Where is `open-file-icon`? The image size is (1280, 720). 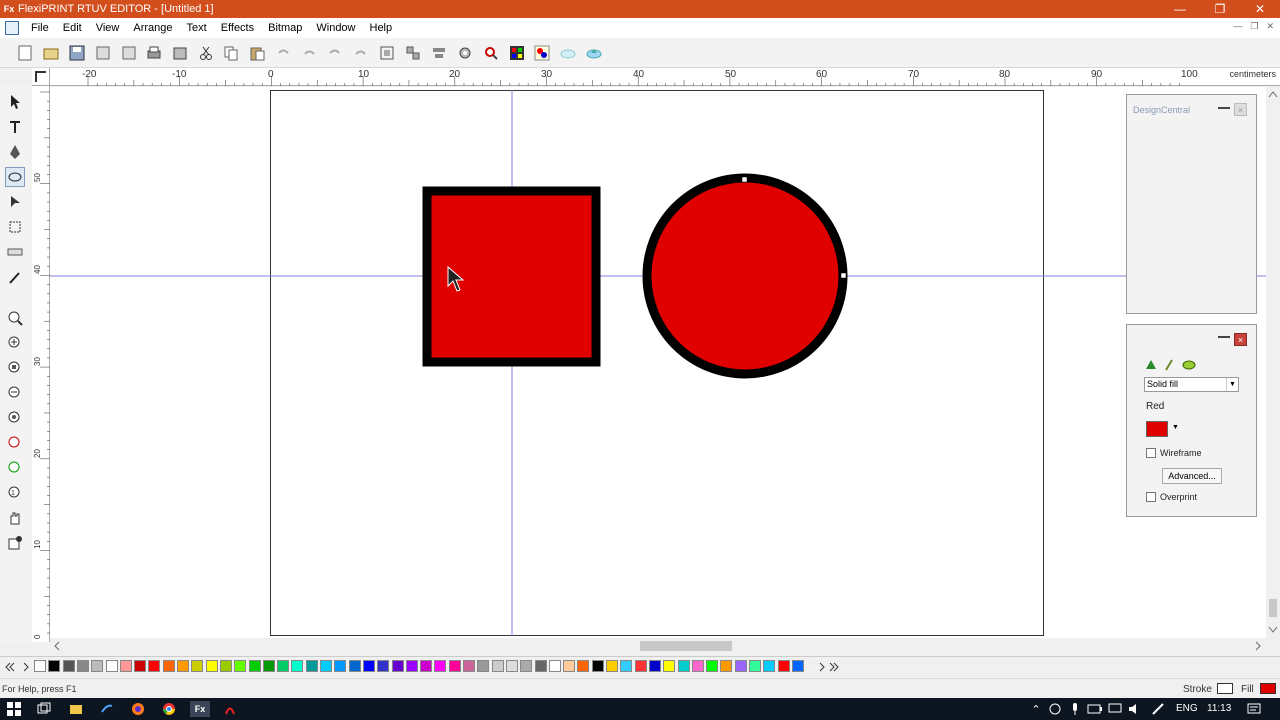 open-file-icon is located at coordinates (51, 53).